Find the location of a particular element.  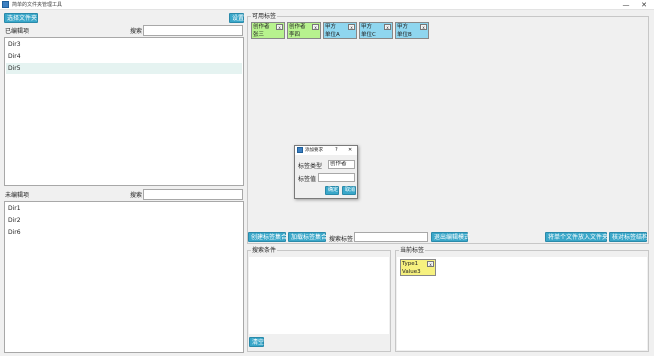

settings-button: 设置 is located at coordinates (236, 18).